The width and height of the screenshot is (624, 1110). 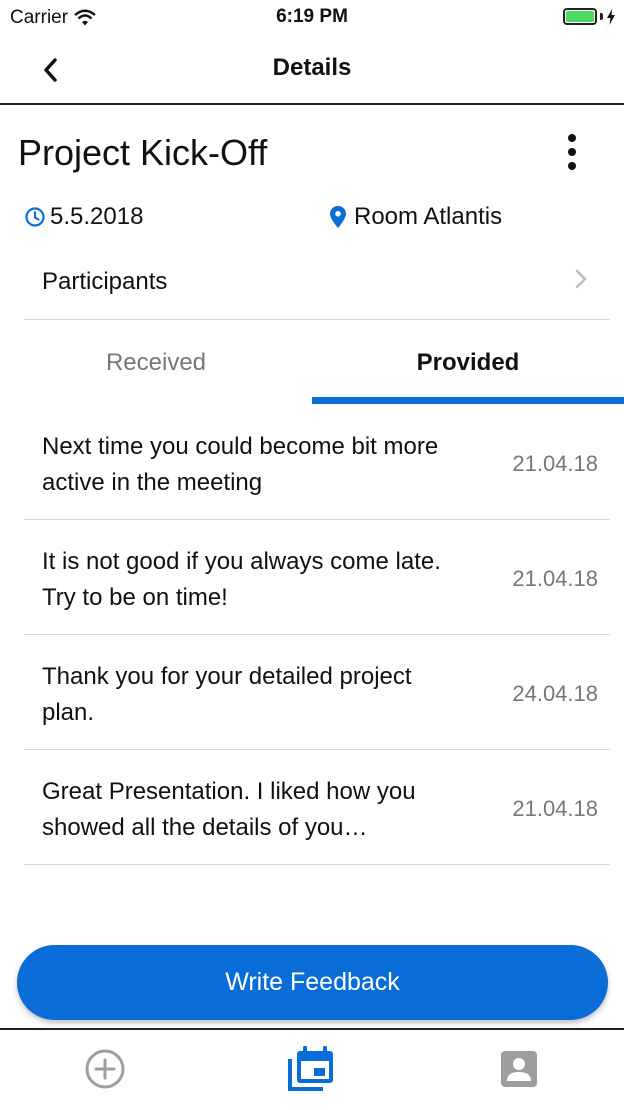 What do you see at coordinates (572, 152) in the screenshot?
I see `more-options-button` at bounding box center [572, 152].